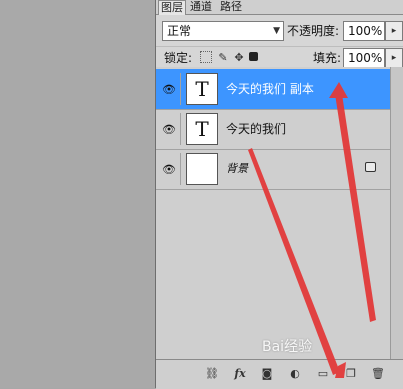 The height and width of the screenshot is (389, 403). Describe the element at coordinates (279, 7) in the screenshot. I see `panel-tabs: 图层 通道 路径` at that location.